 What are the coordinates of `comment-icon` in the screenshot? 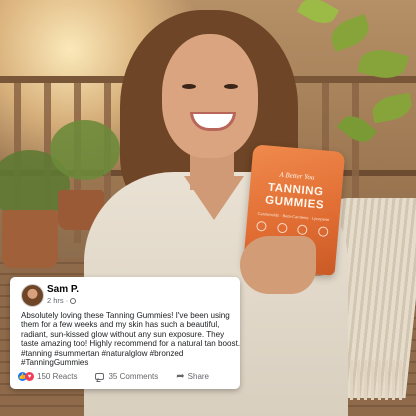 It's located at (100, 376).